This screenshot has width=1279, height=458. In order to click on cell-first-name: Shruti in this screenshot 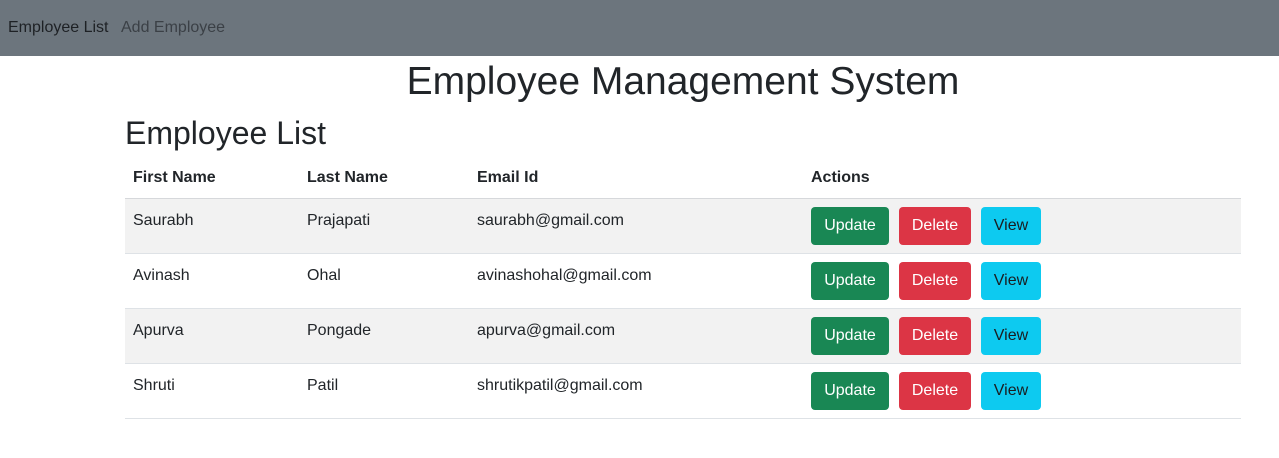, I will do `click(212, 391)`.